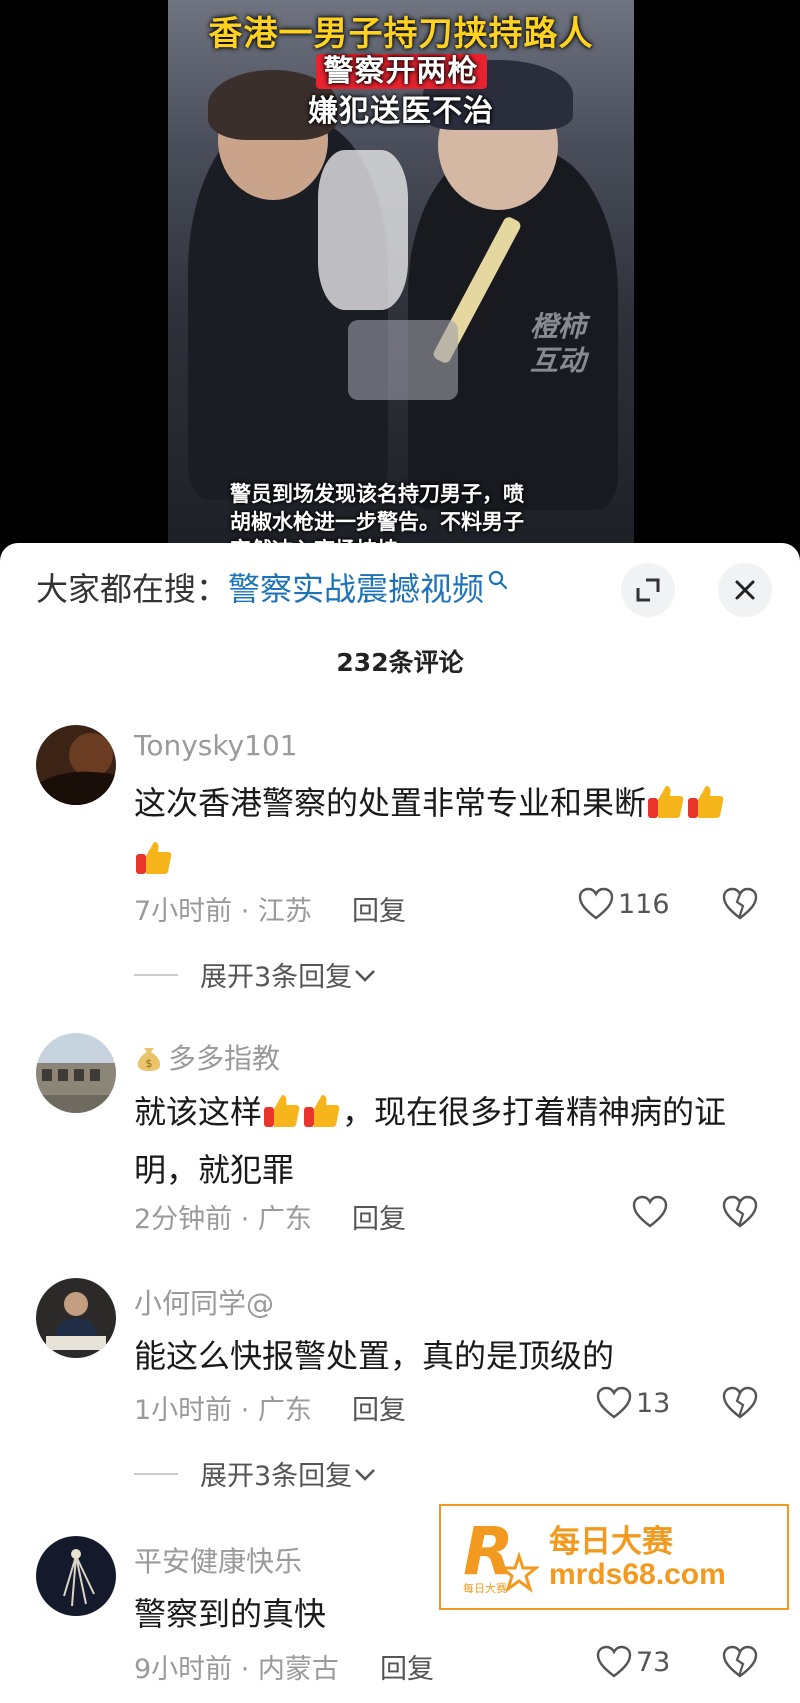 The height and width of the screenshot is (1703, 800). What do you see at coordinates (401, 111) in the screenshot?
I see `video-headline-sub: 嫌犯送医不治` at bounding box center [401, 111].